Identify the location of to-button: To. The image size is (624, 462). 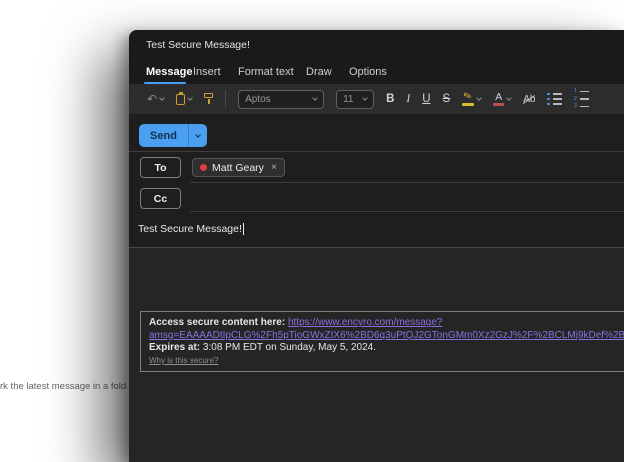
(160, 167).